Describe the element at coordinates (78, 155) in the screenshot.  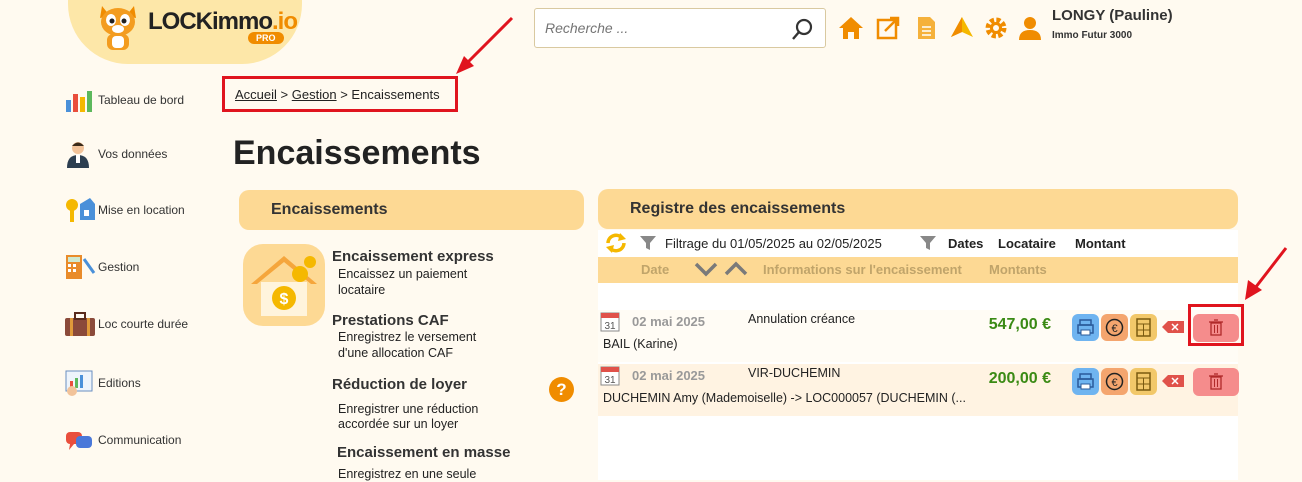
I see `user-data-icon` at that location.